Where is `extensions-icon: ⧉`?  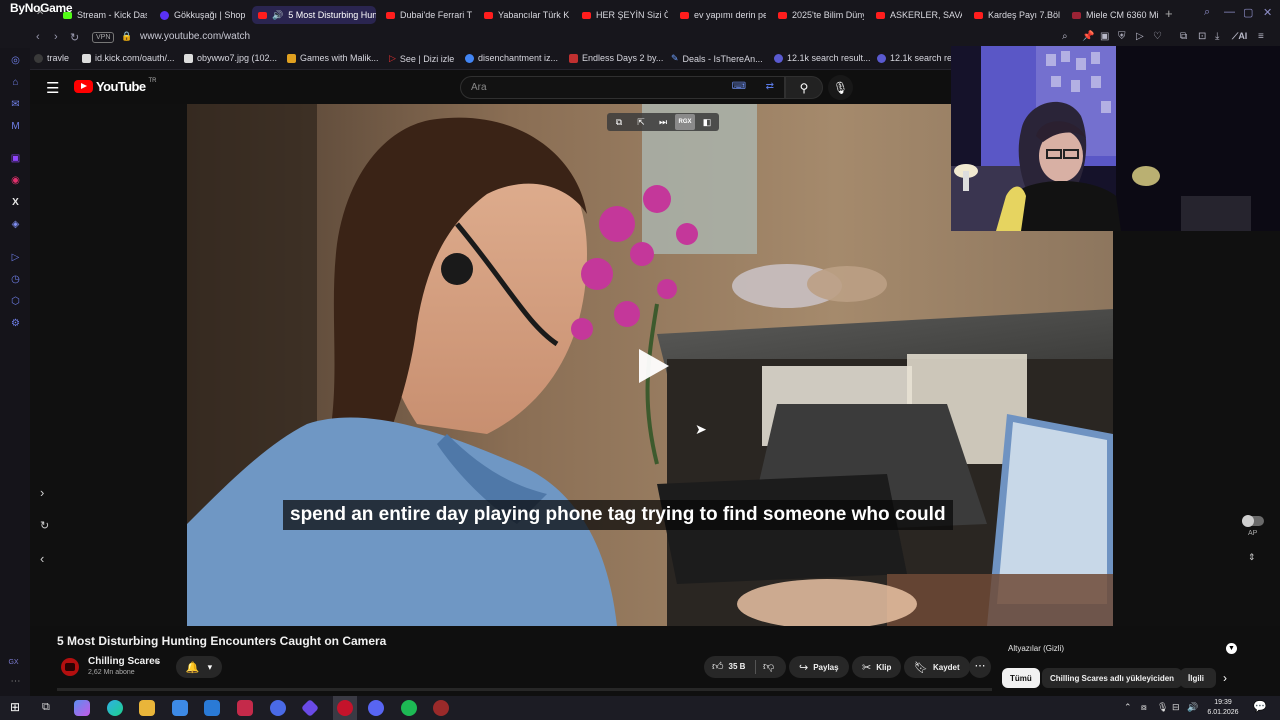
extensions-icon: ⧉ is located at coordinates (1183, 36).